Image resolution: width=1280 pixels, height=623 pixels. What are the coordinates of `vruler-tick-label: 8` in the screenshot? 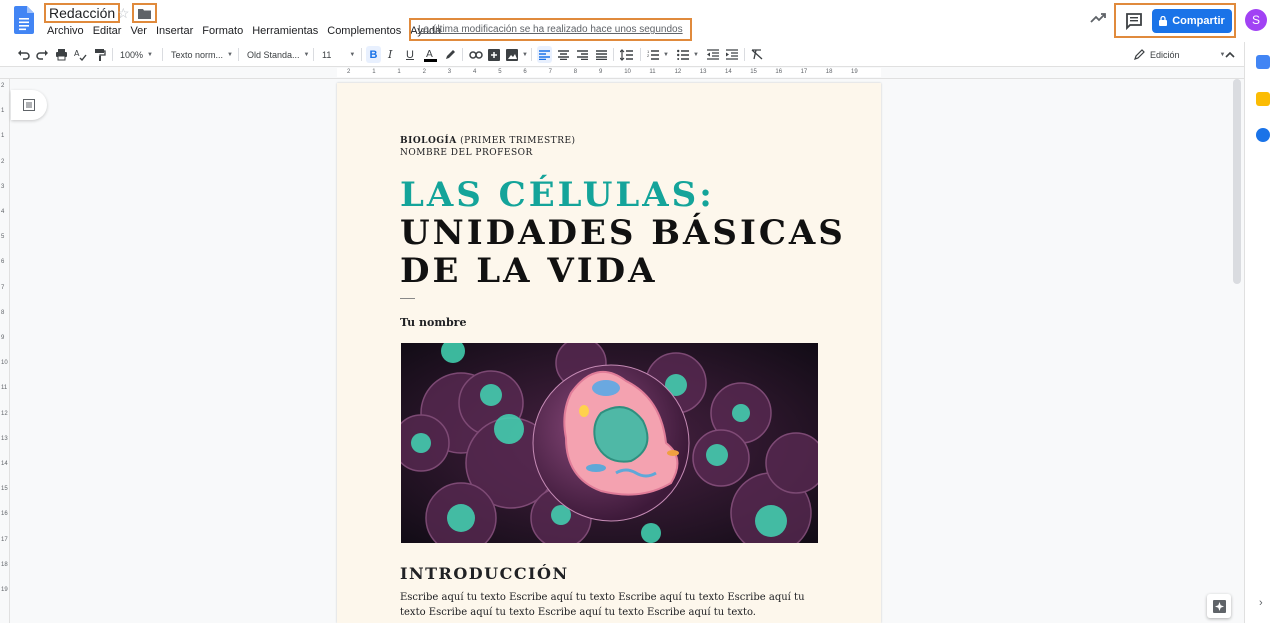 It's located at (3, 312).